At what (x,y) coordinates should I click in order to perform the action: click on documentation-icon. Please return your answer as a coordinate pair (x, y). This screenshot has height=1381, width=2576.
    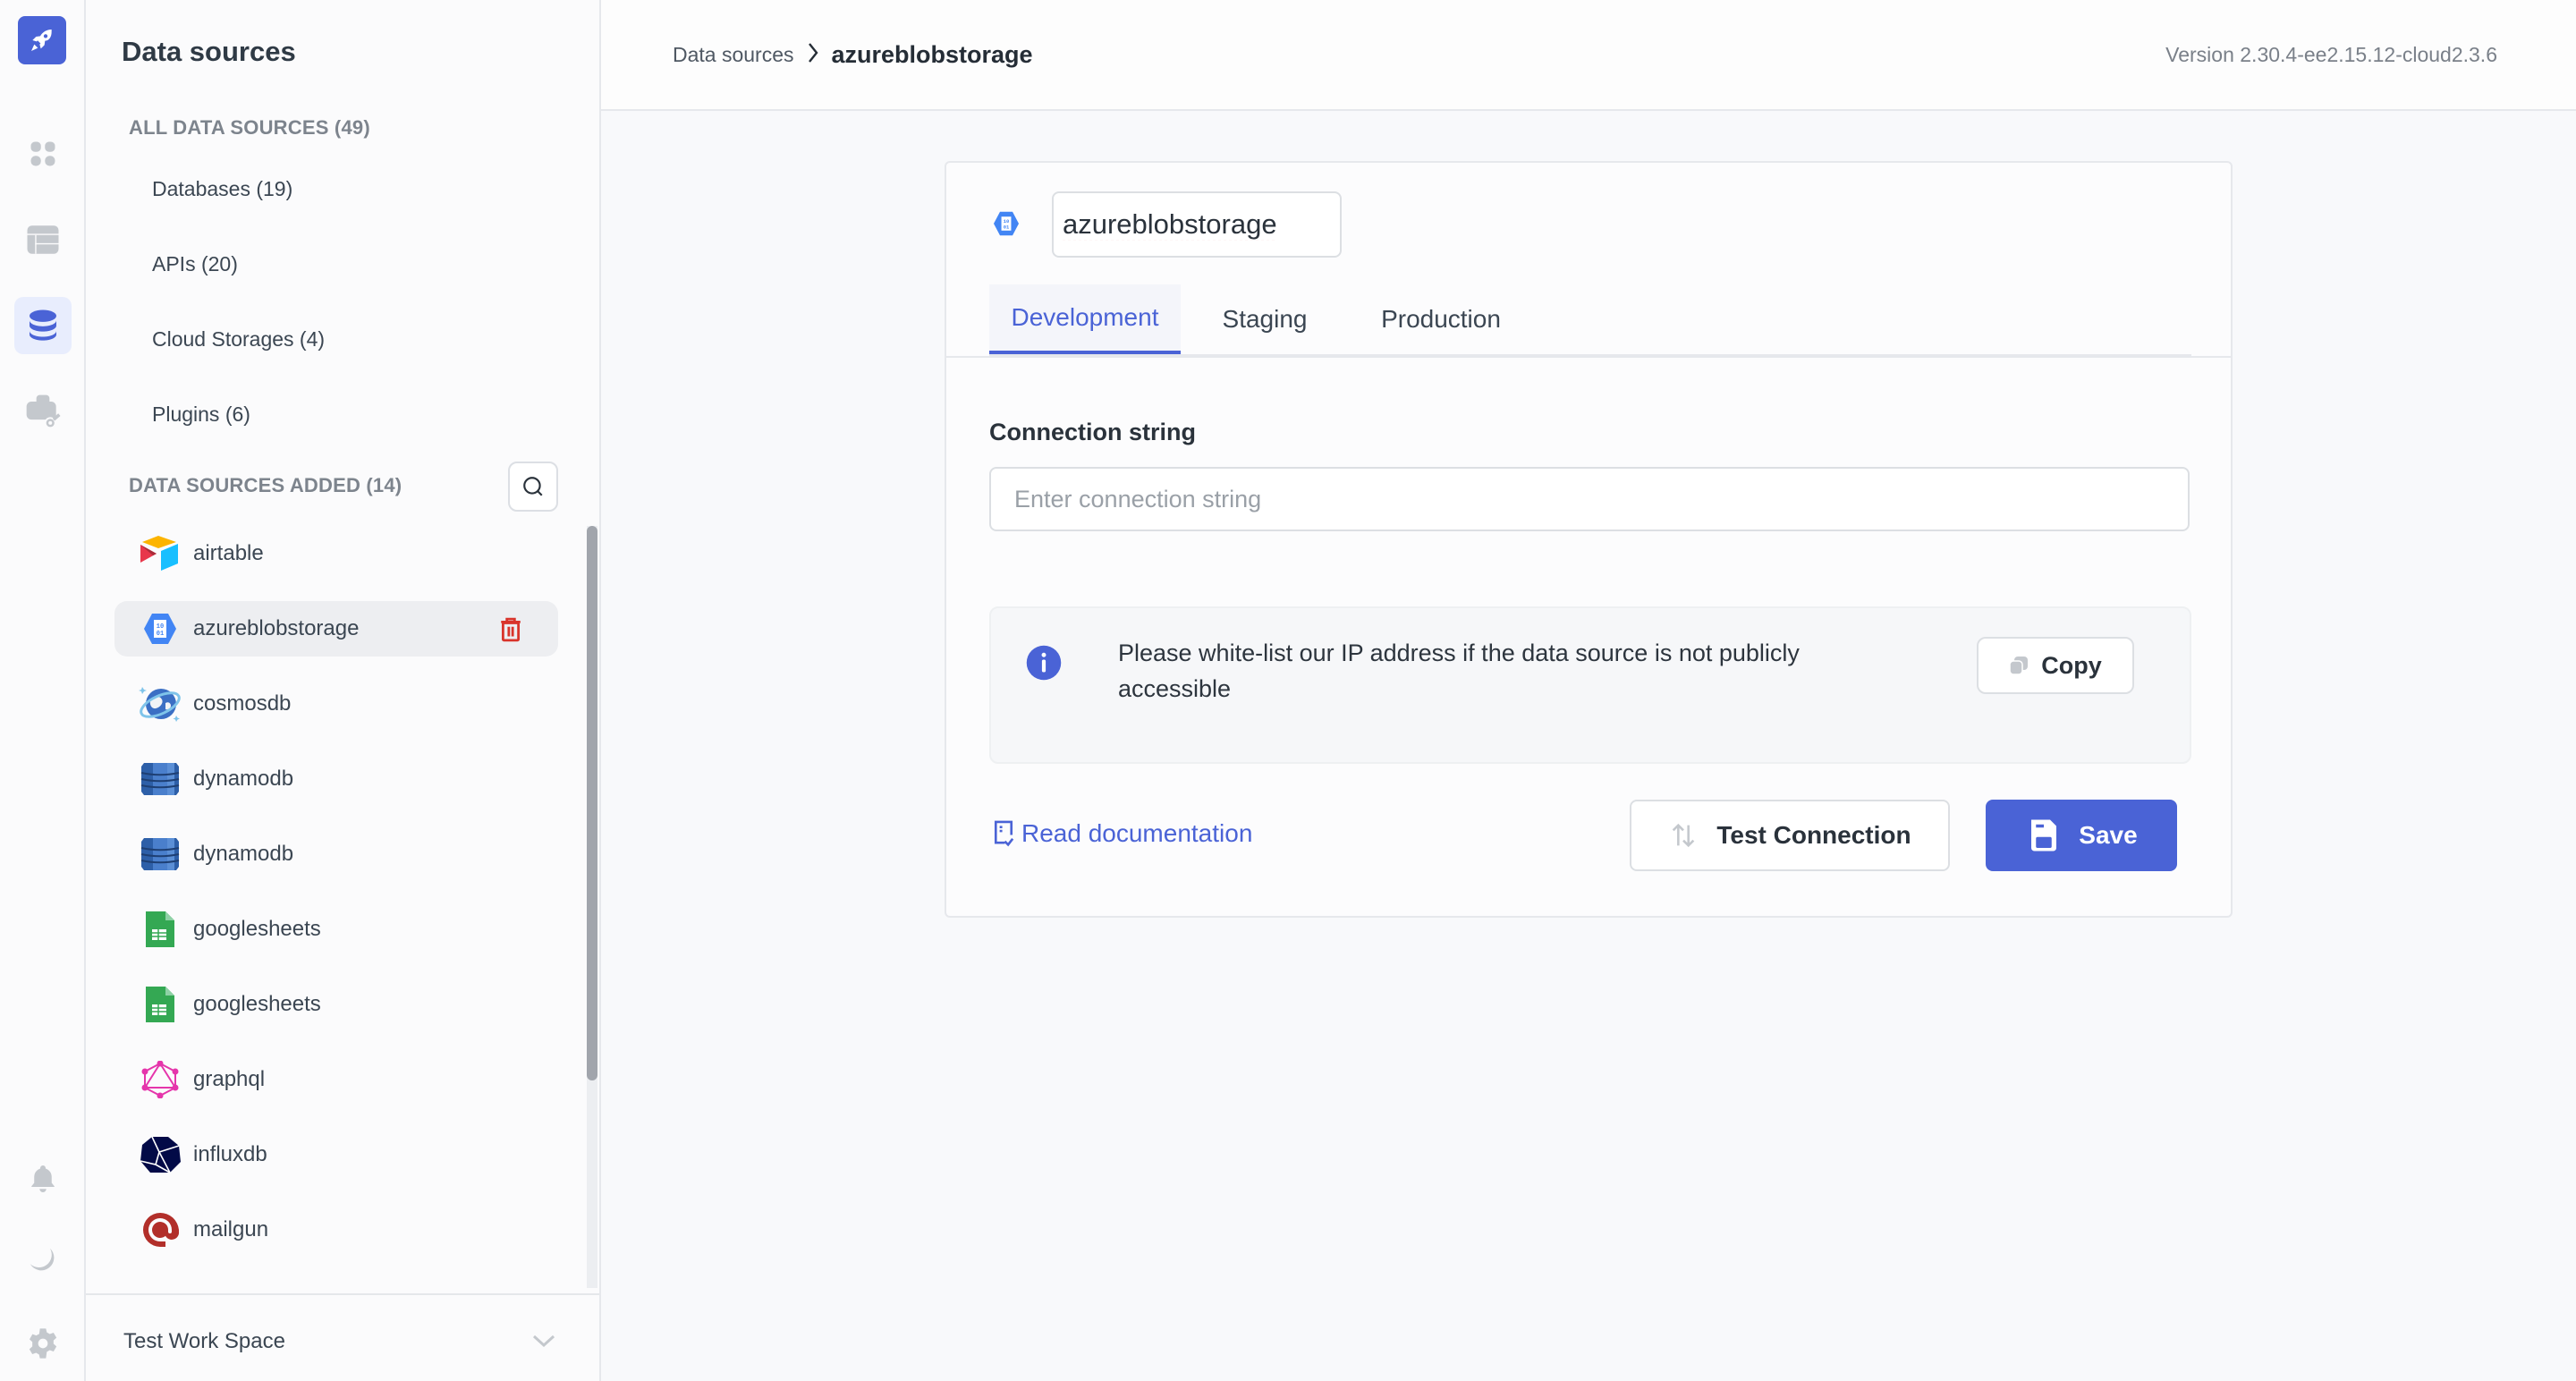
    Looking at the image, I should click on (1004, 833).